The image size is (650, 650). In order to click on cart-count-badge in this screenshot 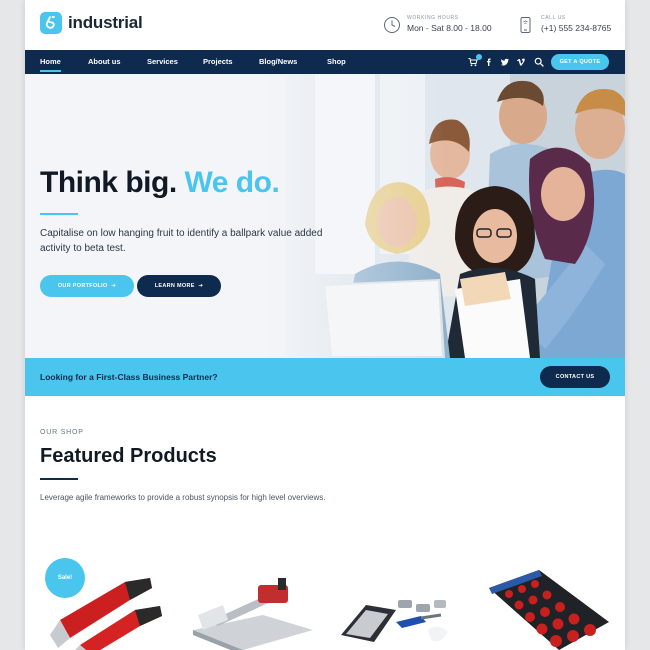, I will do `click(479, 57)`.